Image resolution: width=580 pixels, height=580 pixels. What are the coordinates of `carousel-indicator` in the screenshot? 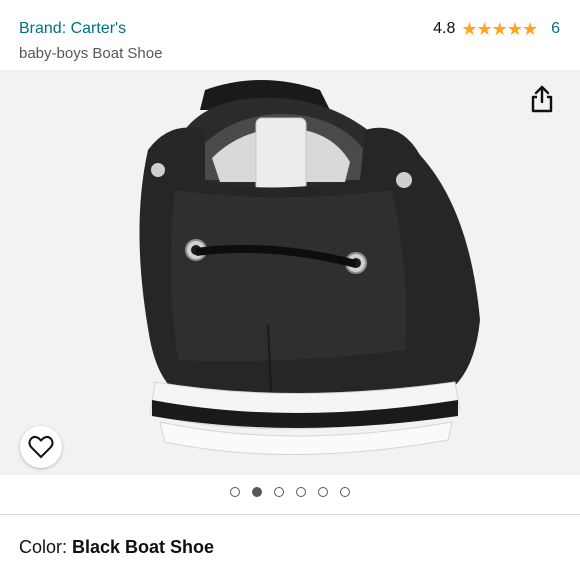 It's located at (290, 492).